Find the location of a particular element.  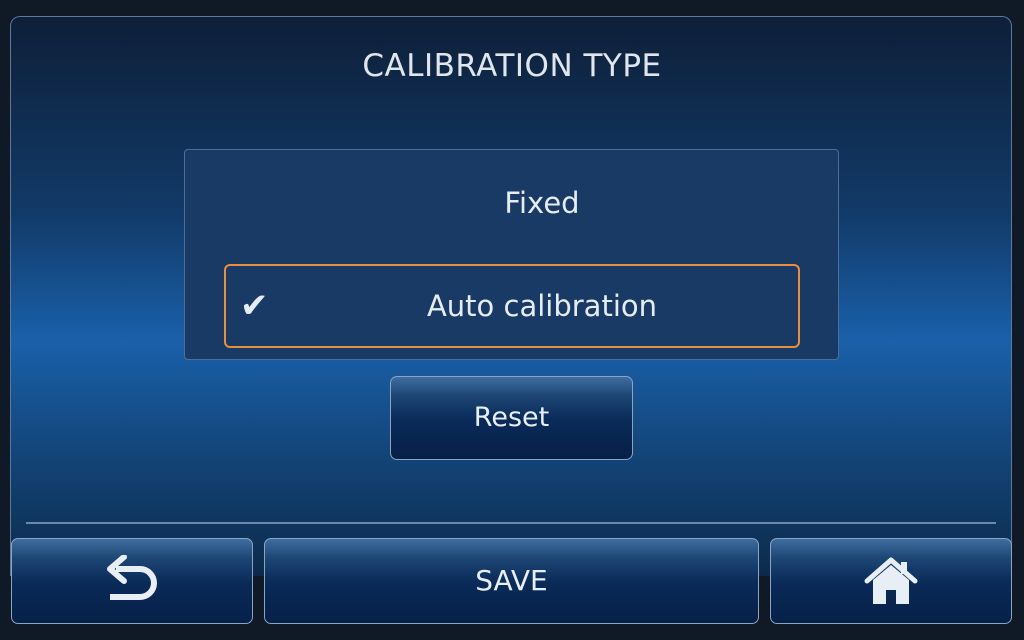

back-button is located at coordinates (132, 581).